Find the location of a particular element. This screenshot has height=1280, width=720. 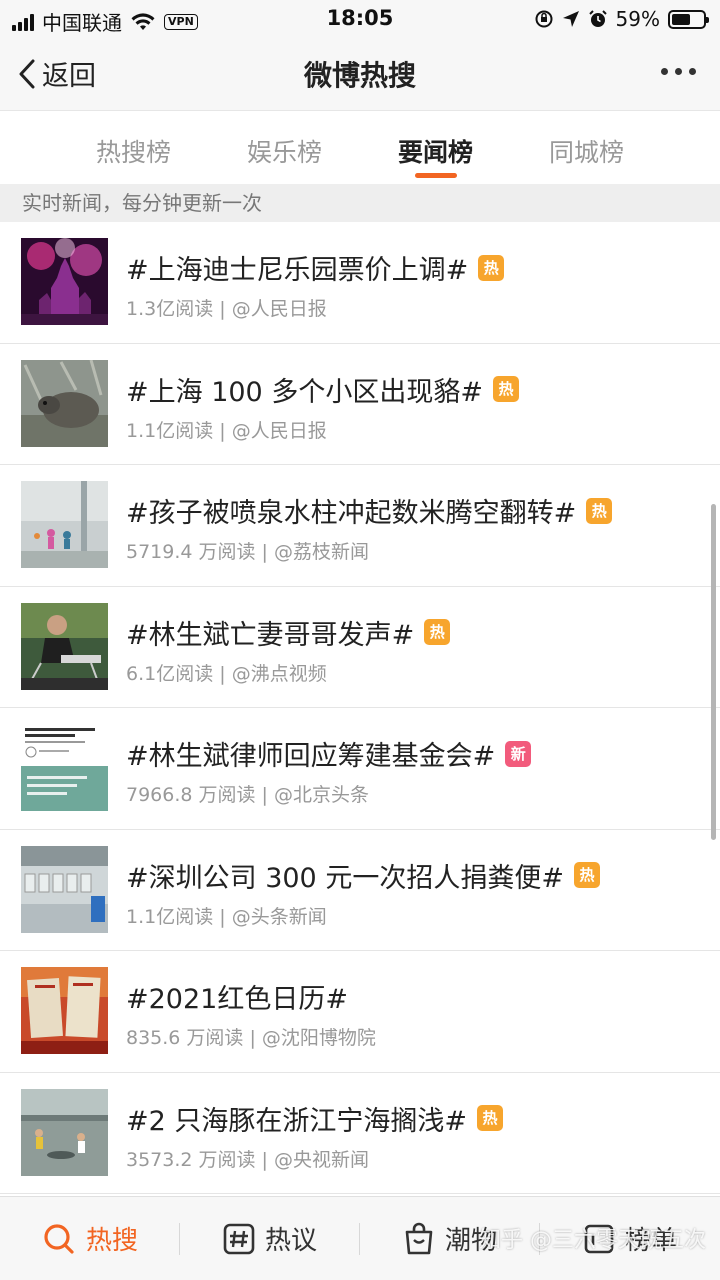

list-item: #2 只海豚在浙江宁海搁浅# 热 3573.2 万阅读 | @央视新闻 is located at coordinates (360, 1133).